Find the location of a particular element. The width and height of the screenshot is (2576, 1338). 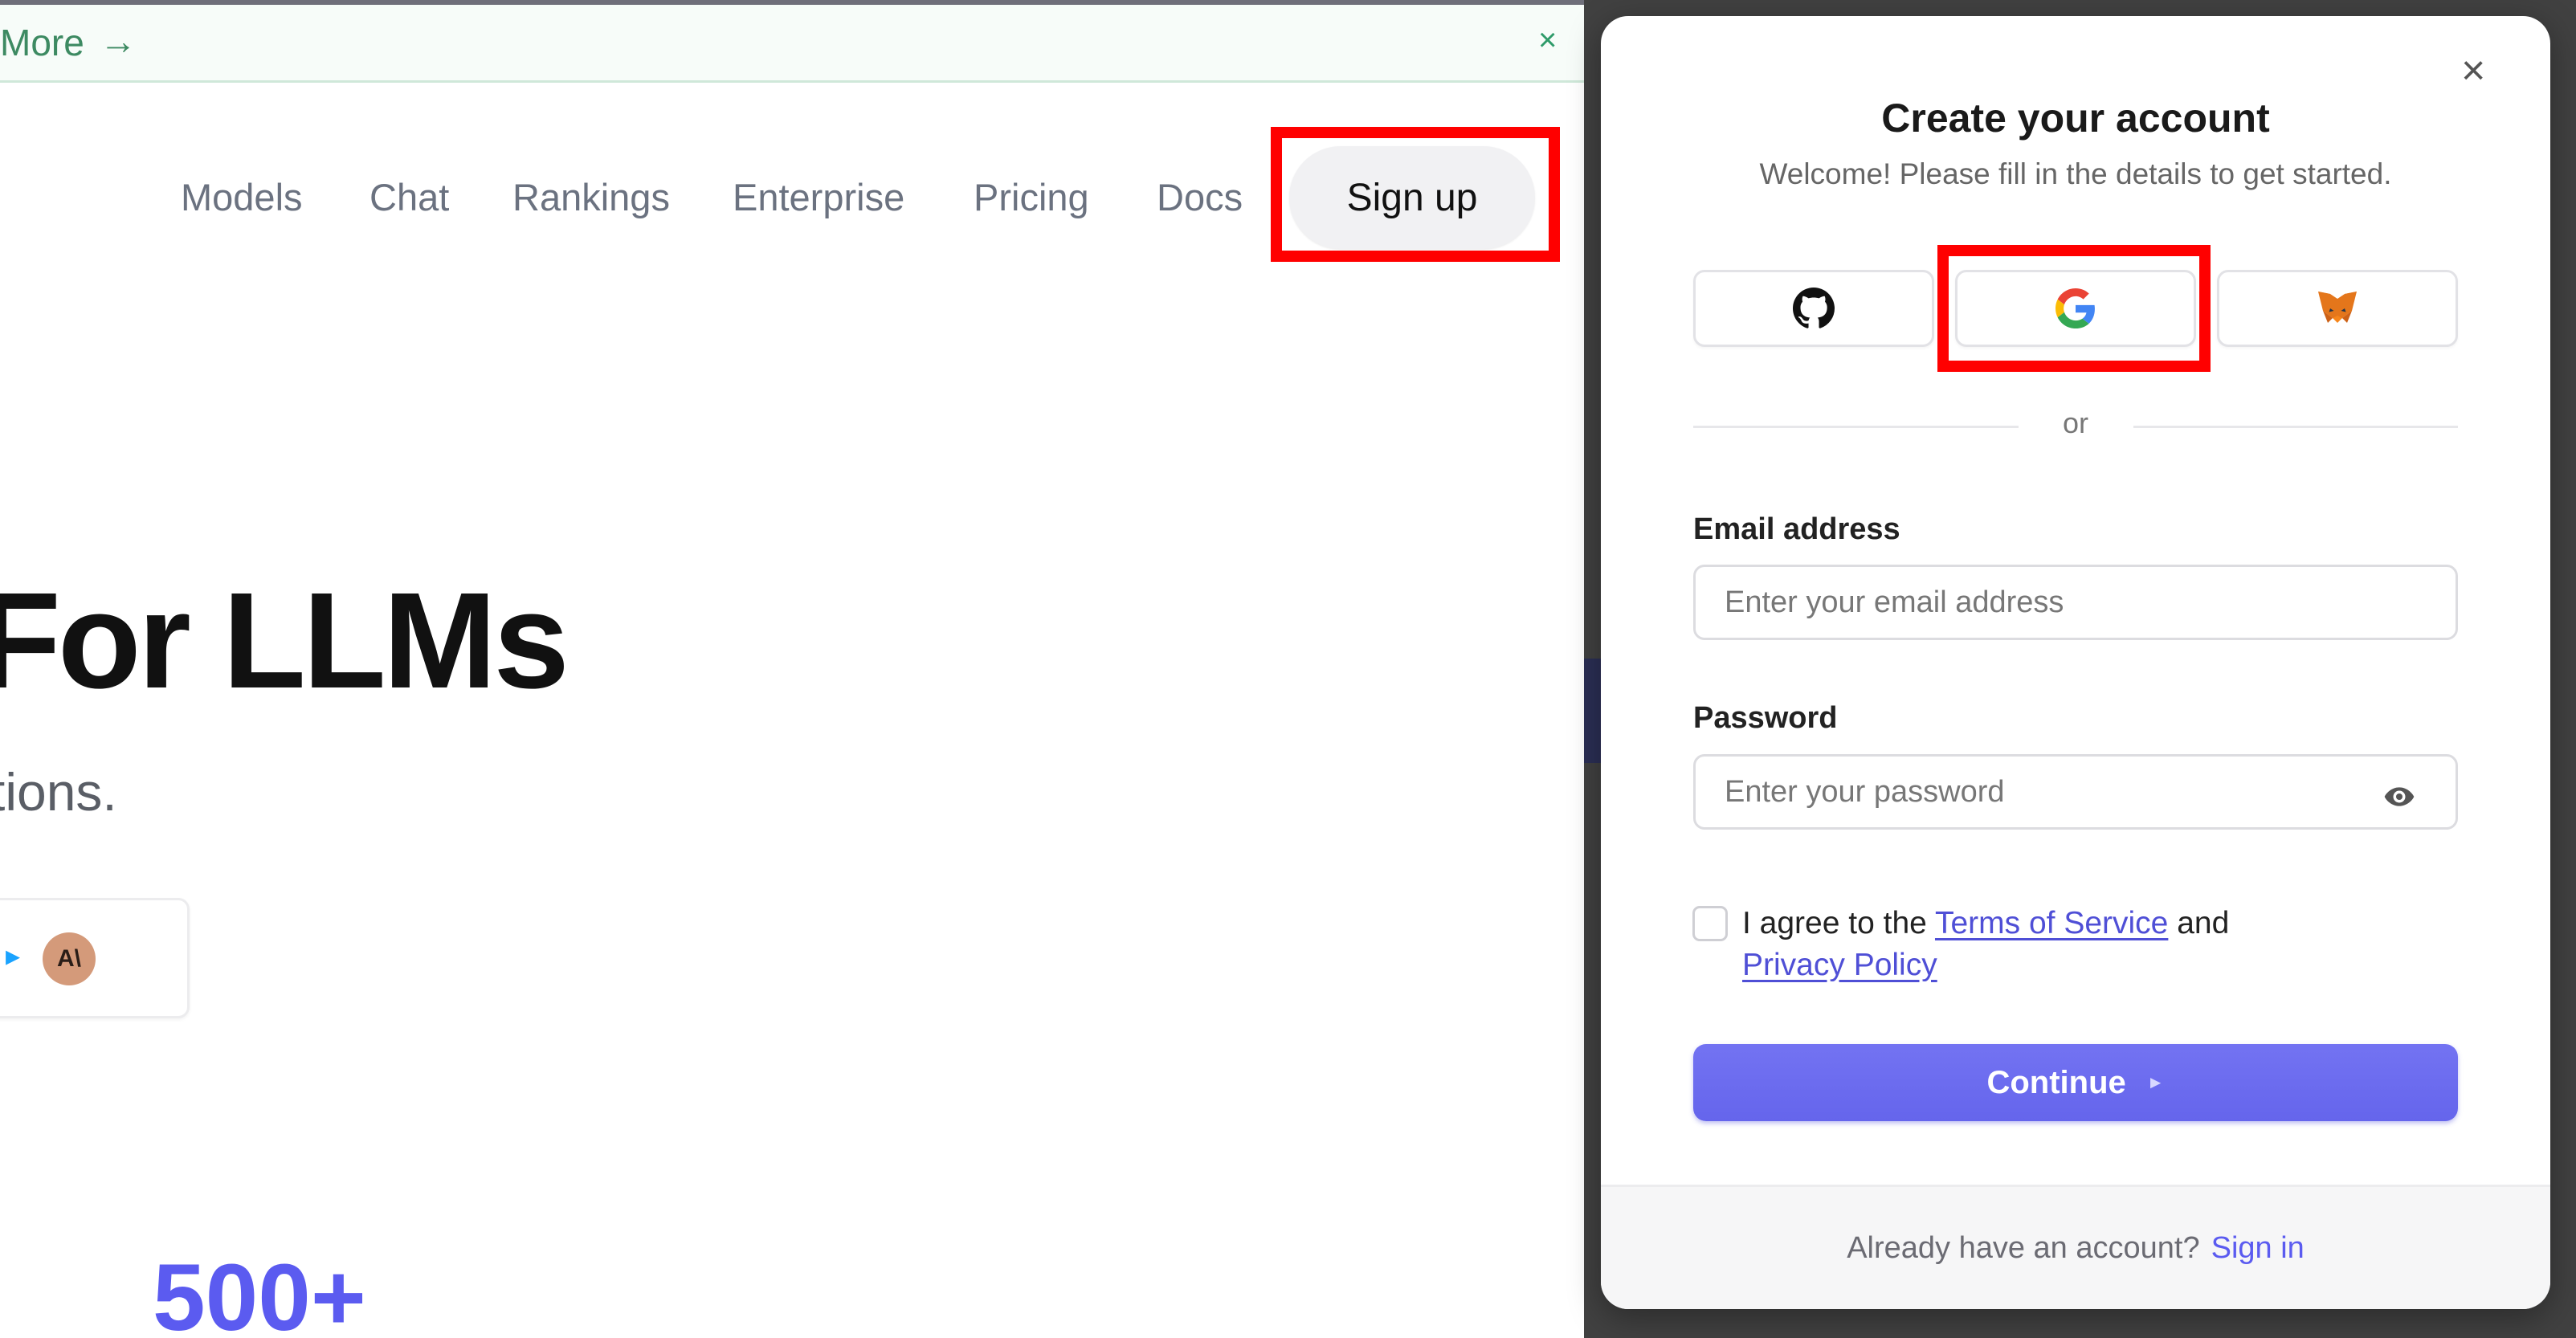

close-icon: × is located at coordinates (2473, 71).